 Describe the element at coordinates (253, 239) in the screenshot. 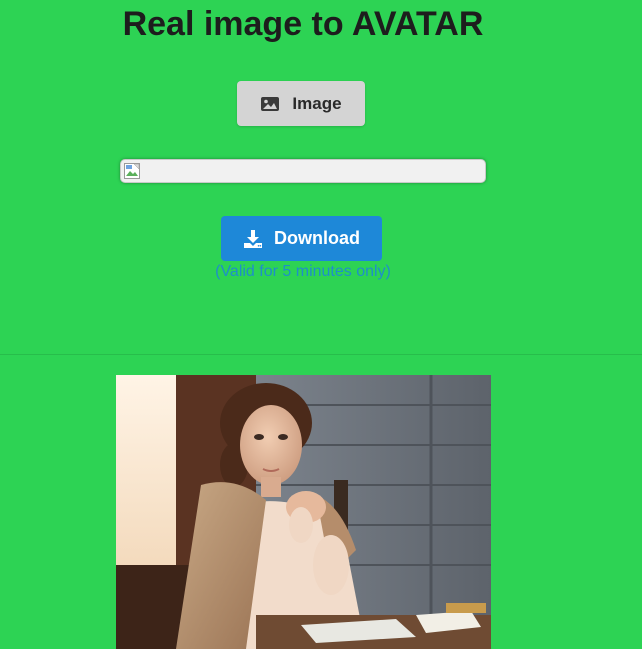

I see `download-icon` at that location.